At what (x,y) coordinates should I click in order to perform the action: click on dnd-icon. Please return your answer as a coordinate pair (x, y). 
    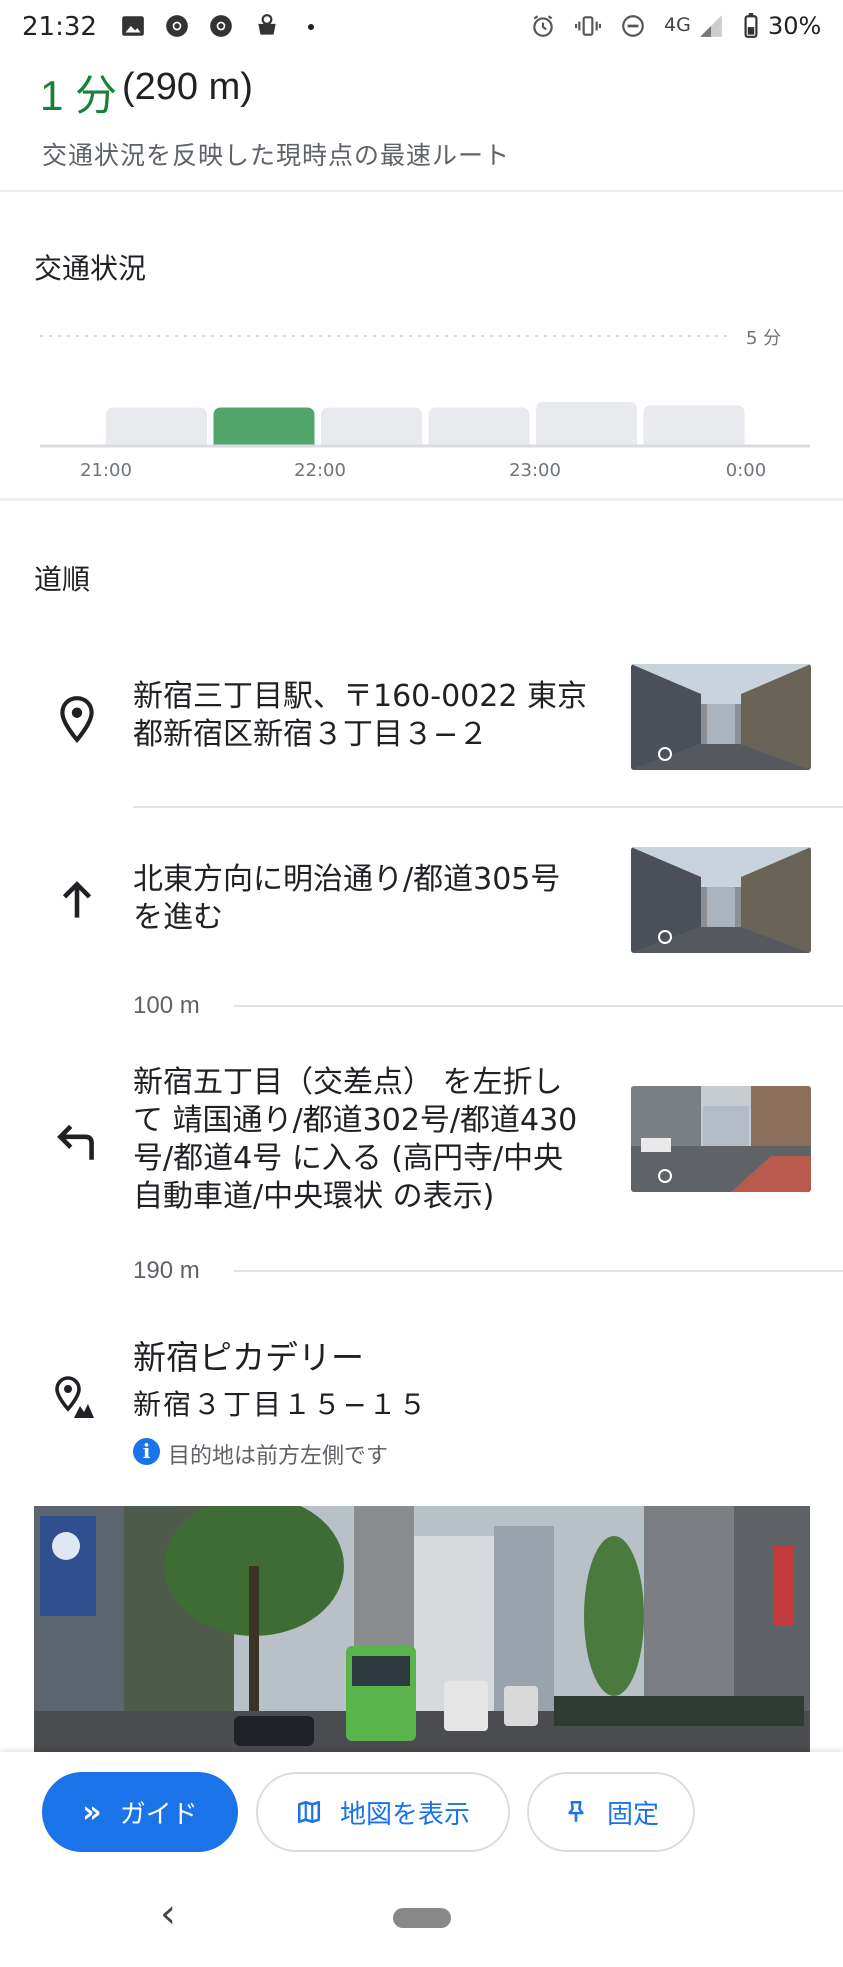
    Looking at the image, I should click on (633, 26).